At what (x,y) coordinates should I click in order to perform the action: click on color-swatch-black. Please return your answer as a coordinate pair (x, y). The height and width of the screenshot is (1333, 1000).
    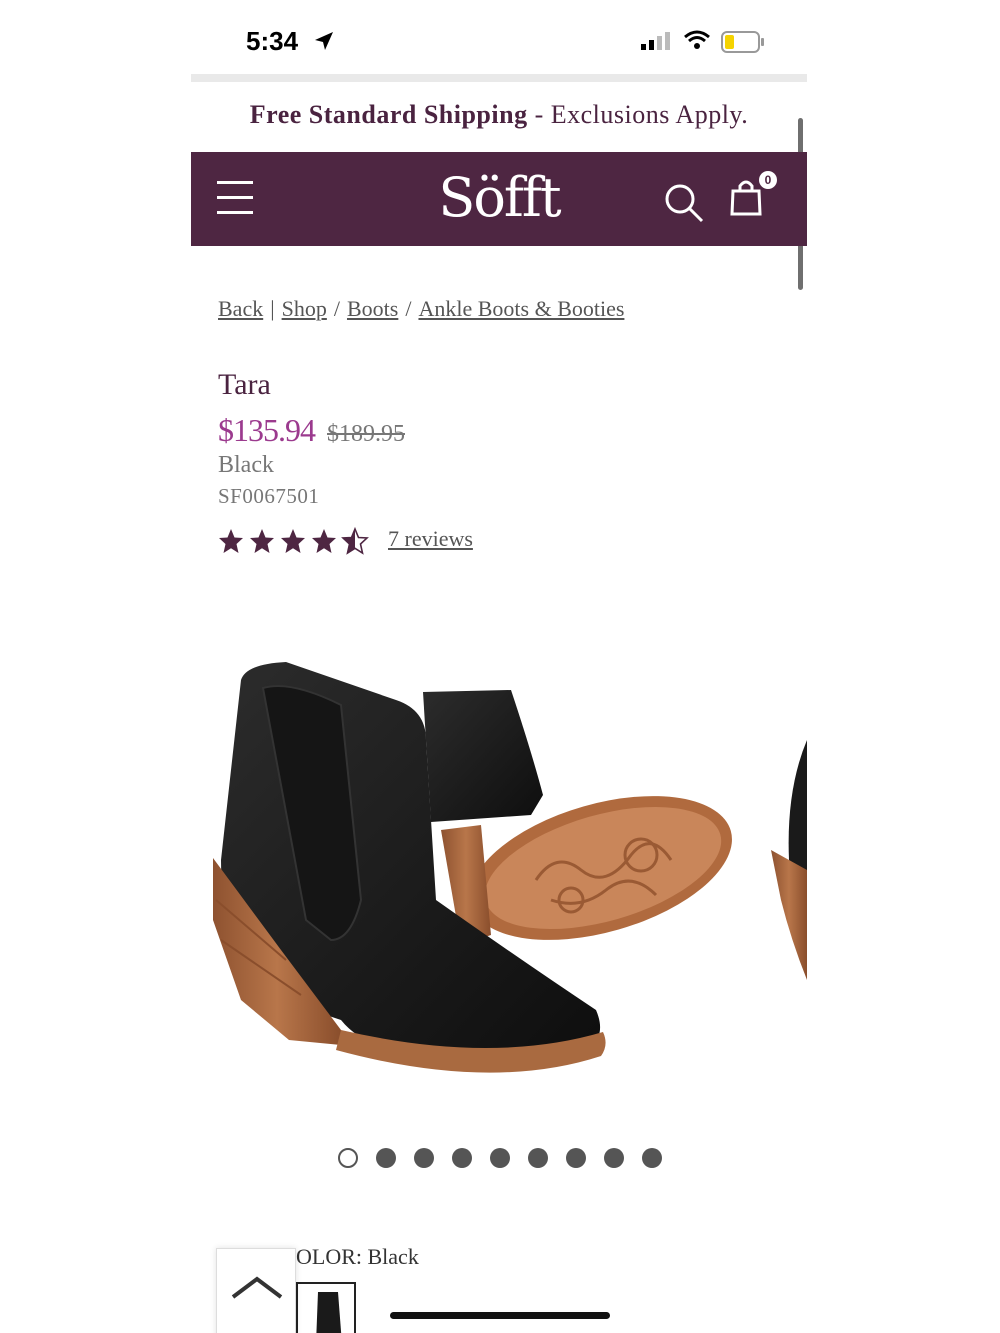
    Looking at the image, I should click on (326, 1307).